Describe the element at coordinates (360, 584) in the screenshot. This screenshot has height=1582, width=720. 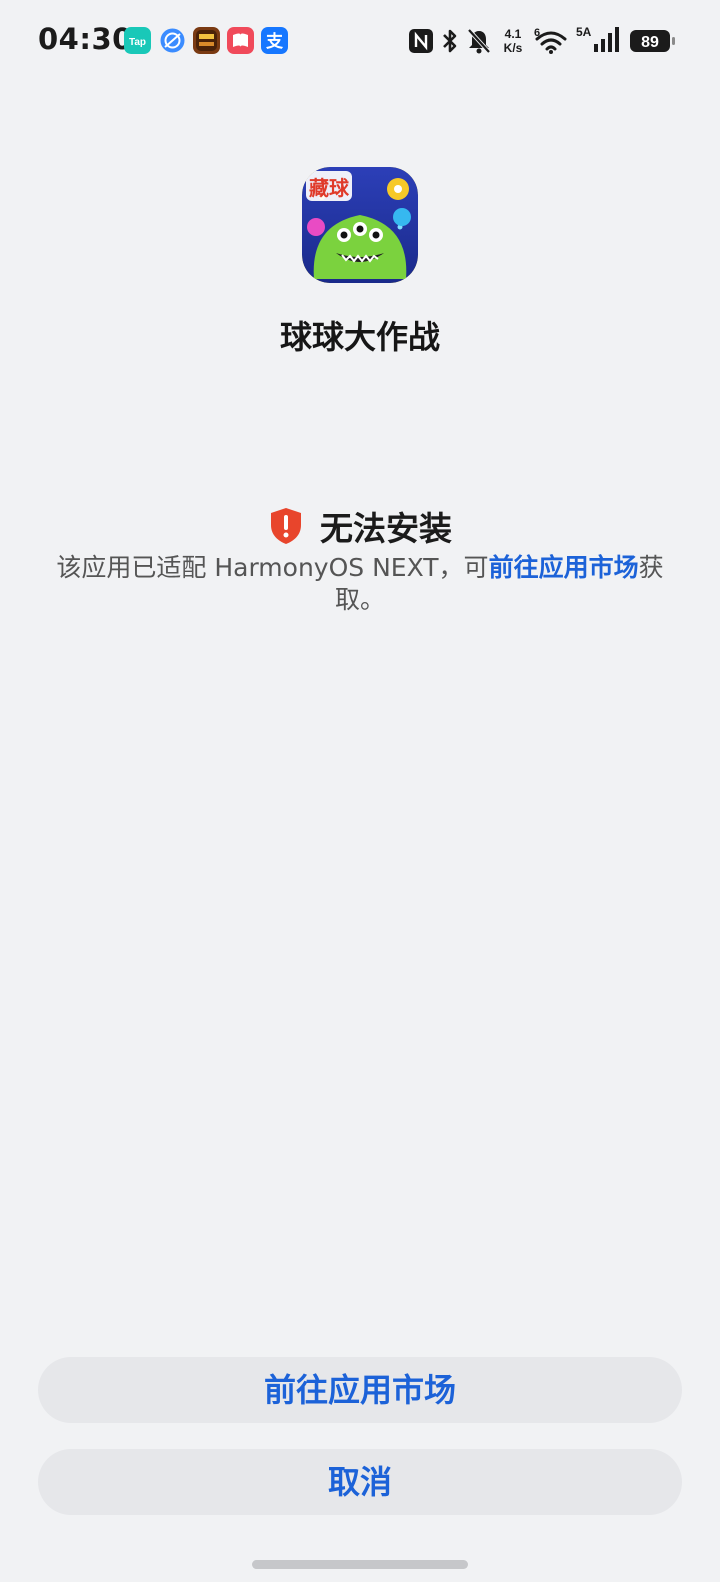
I see `error-message: 该应用已适配 HarmonyOS NEXT，可前往应用市场获取。` at that location.